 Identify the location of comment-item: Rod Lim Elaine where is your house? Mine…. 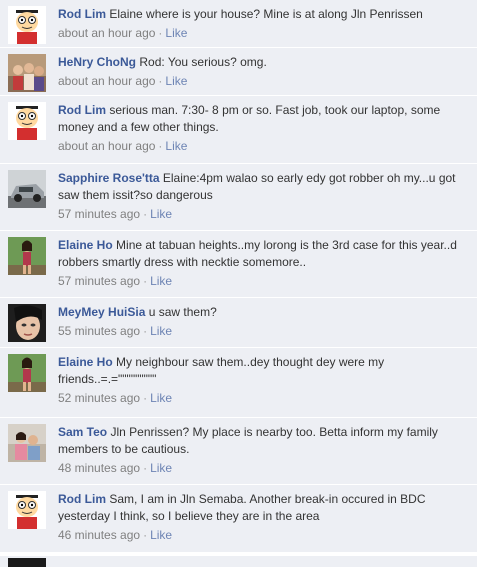
(238, 24).